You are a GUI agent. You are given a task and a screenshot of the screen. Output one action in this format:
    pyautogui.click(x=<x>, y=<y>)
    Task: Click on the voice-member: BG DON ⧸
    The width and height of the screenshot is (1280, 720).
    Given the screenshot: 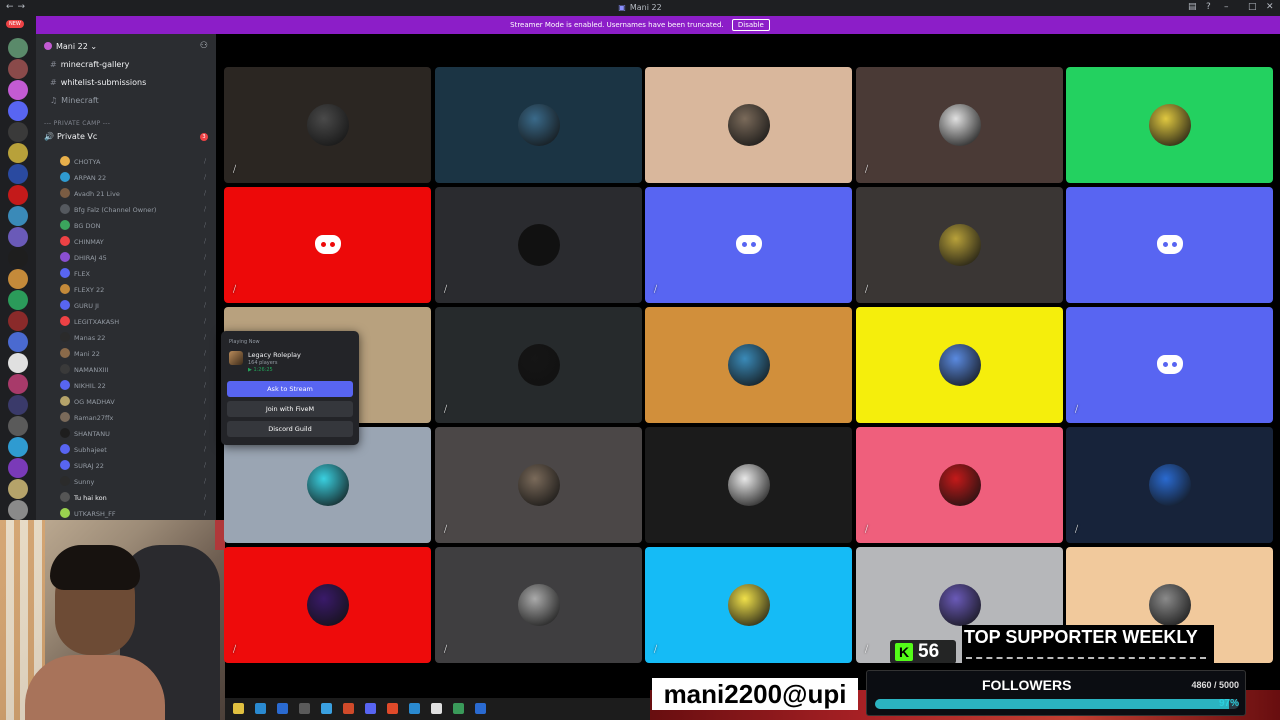 What is the action you would take?
    pyautogui.click(x=135, y=226)
    